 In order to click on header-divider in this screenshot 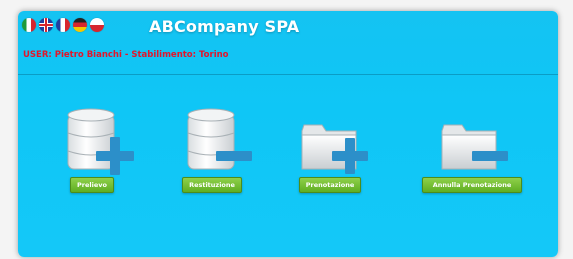, I will do `click(288, 74)`.